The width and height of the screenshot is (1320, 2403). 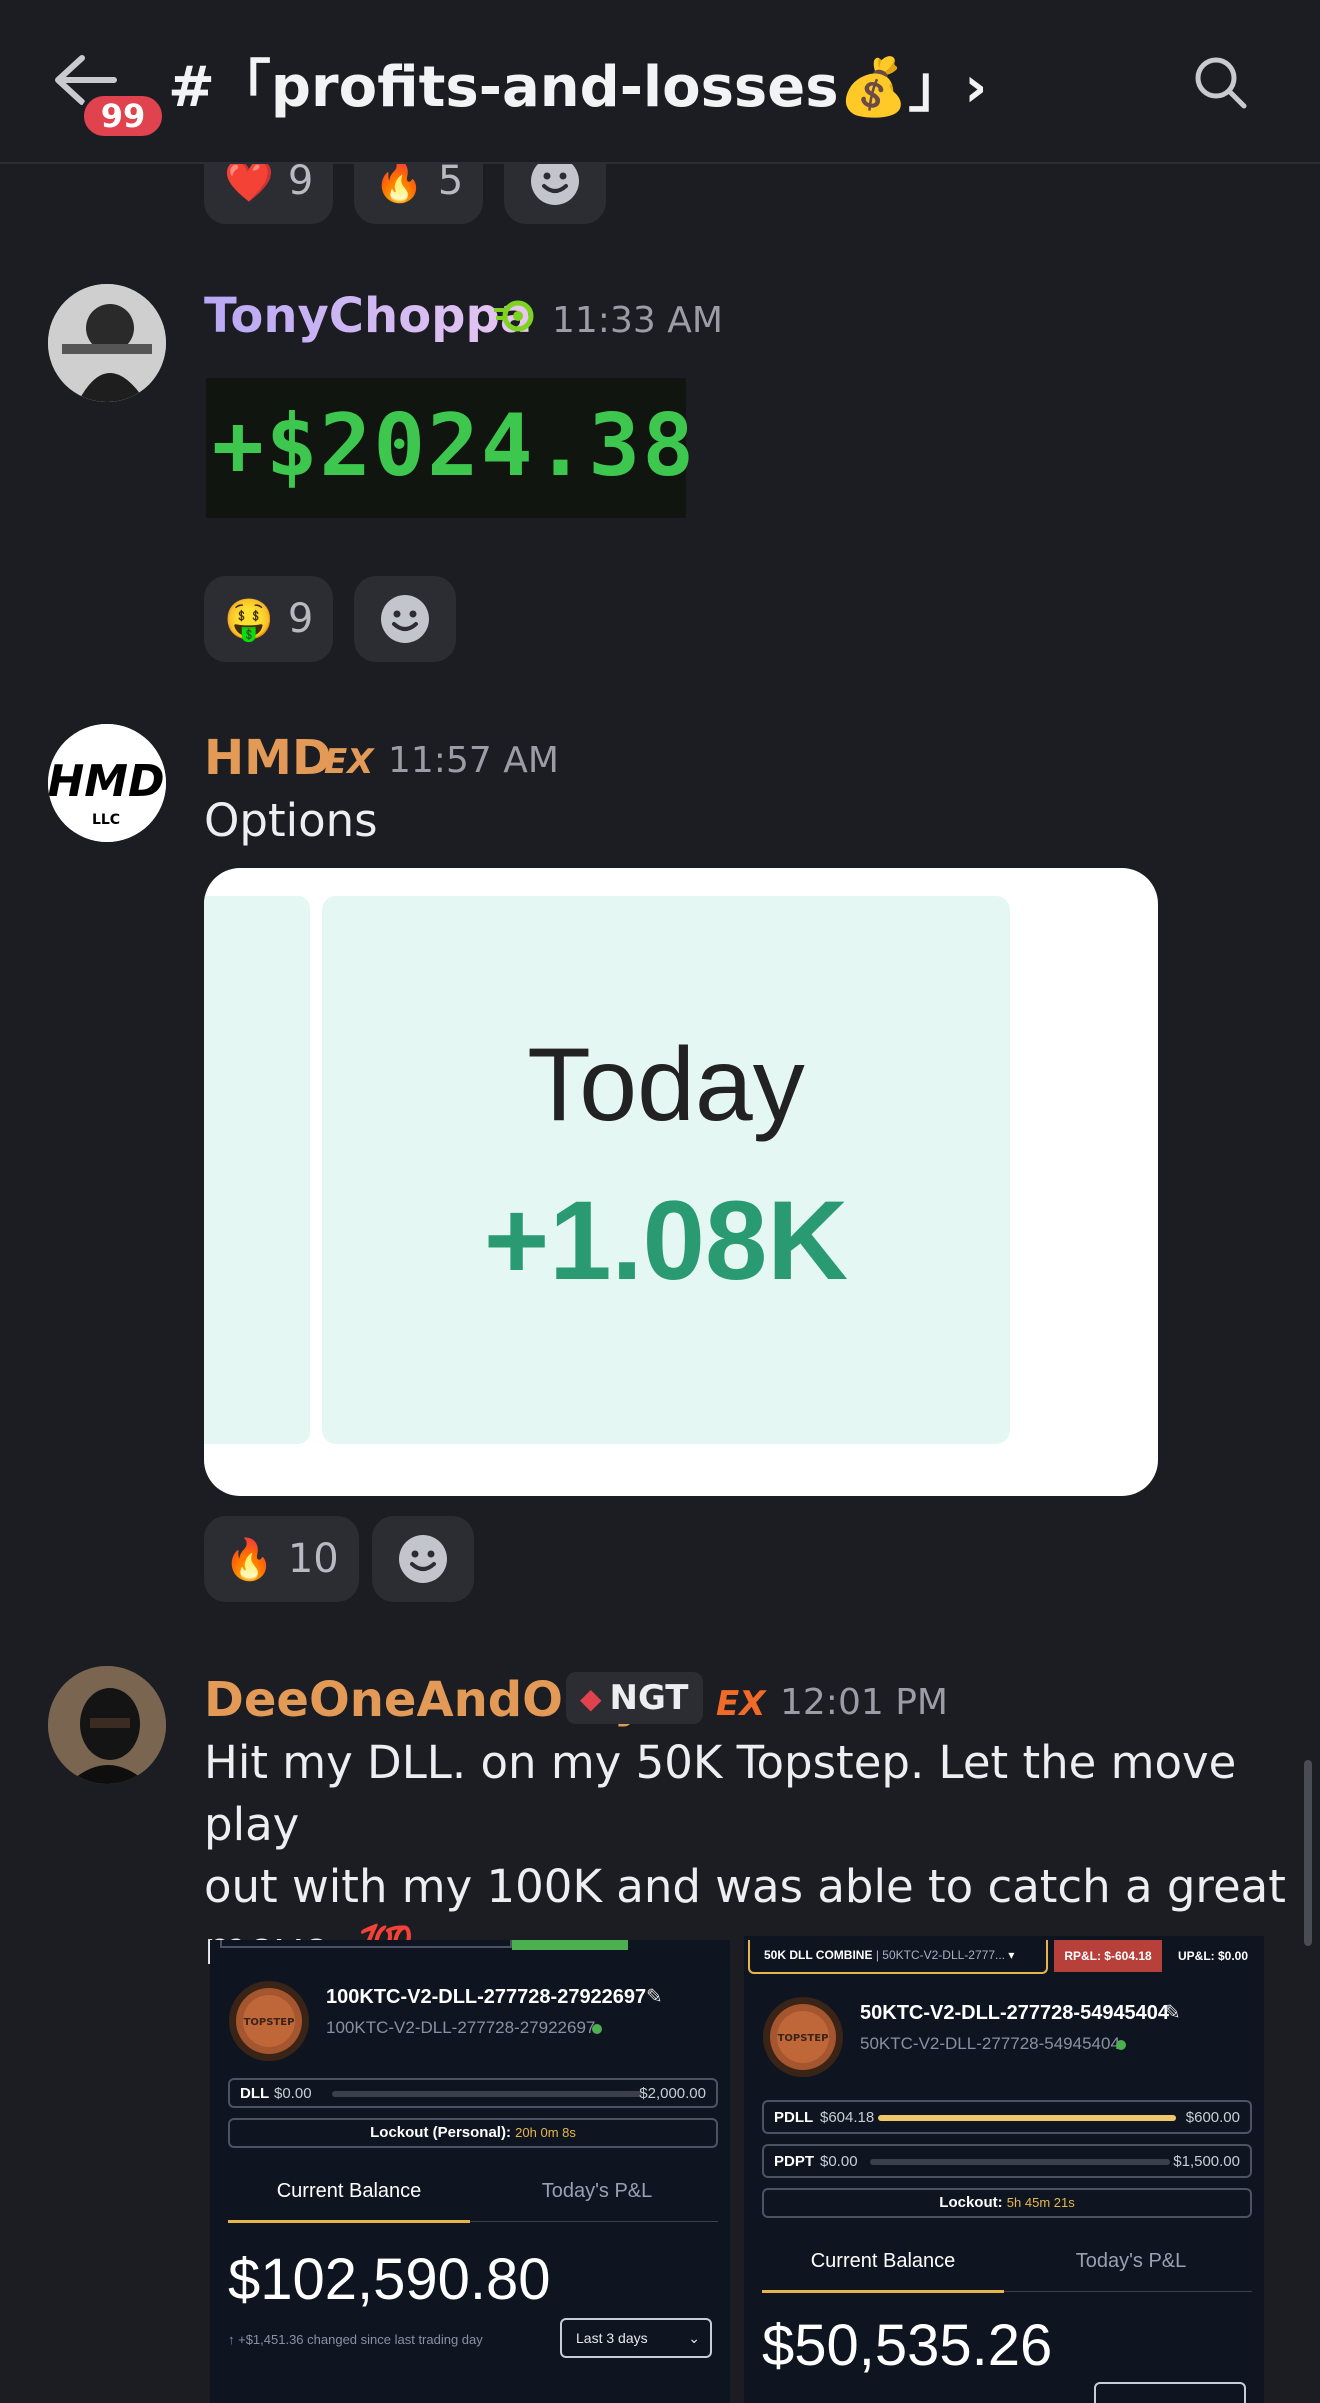 What do you see at coordinates (1121, 2045) in the screenshot?
I see `status-dot` at bounding box center [1121, 2045].